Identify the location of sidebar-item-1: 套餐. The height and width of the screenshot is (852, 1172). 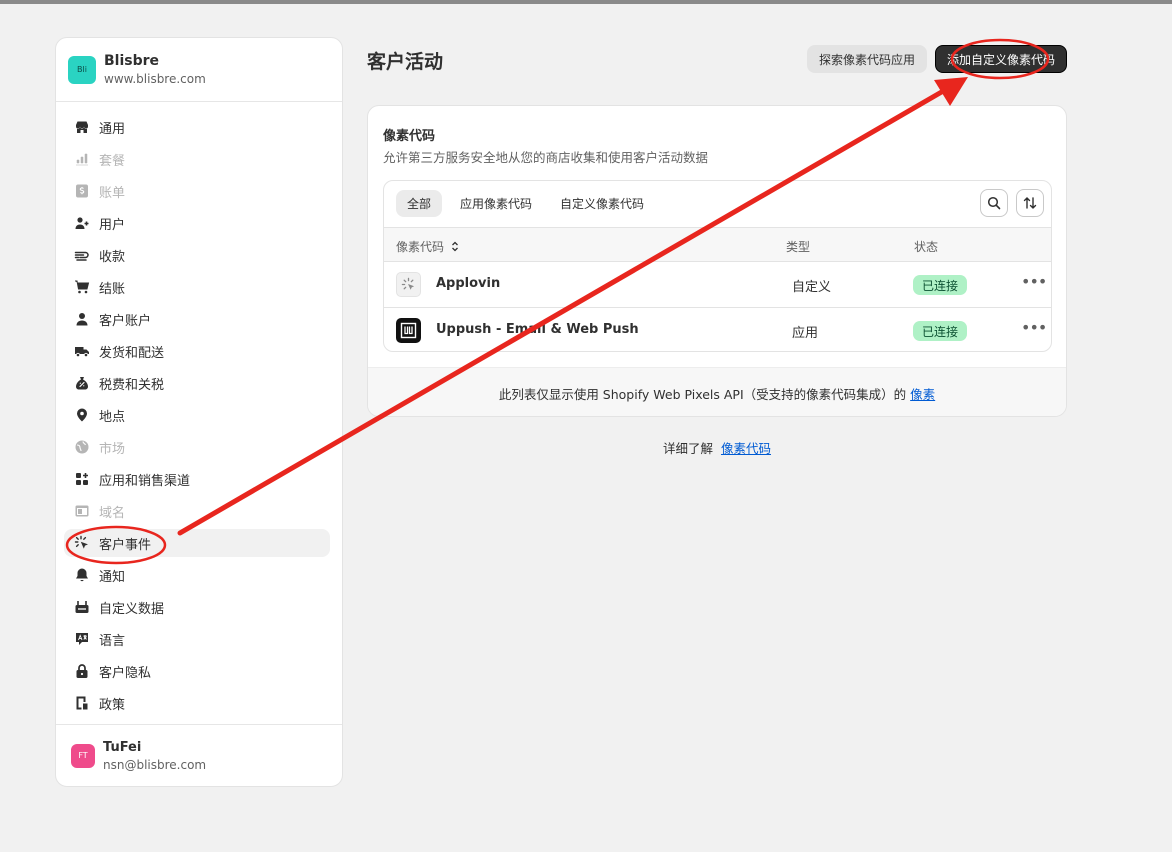
(197, 159).